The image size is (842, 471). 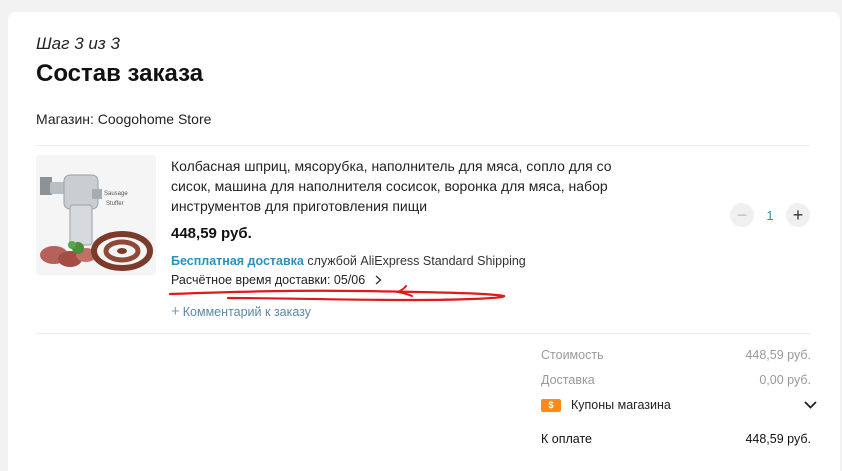 I want to click on summary-cost-row: Стоимость 448,59 руб., so click(x=676, y=355).